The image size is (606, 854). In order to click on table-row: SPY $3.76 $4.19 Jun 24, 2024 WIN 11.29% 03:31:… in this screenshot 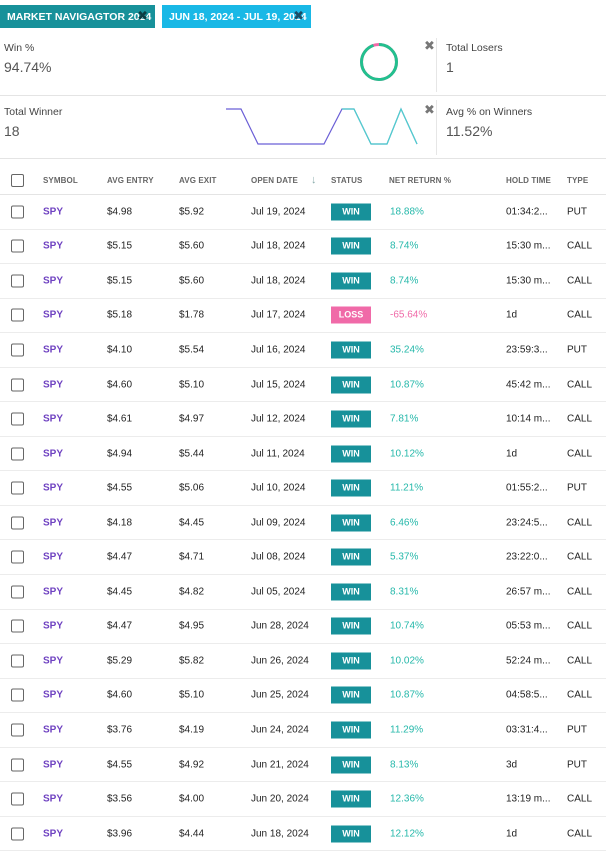, I will do `click(303, 730)`.